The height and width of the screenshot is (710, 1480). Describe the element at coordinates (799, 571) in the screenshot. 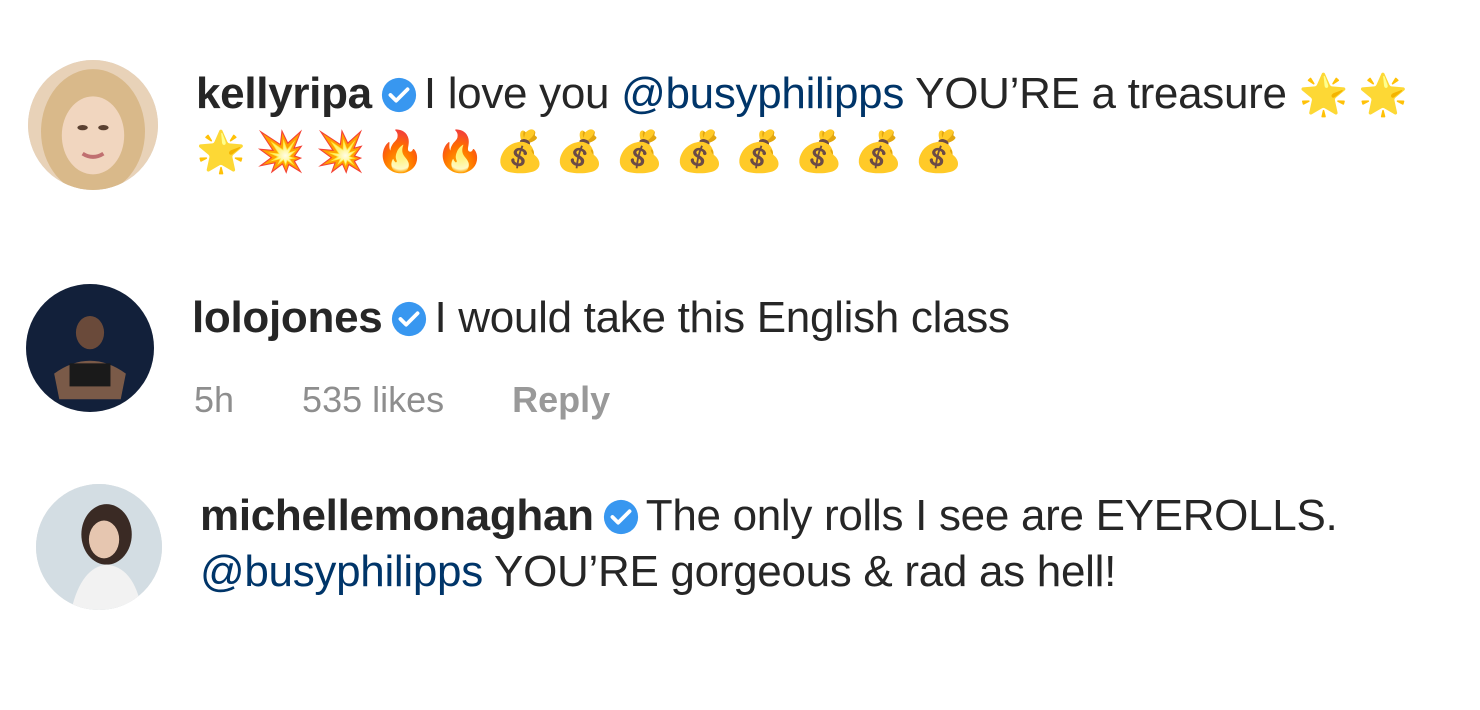

I see `comment-body: YOU’RE gorgeous & rad as hell!` at that location.